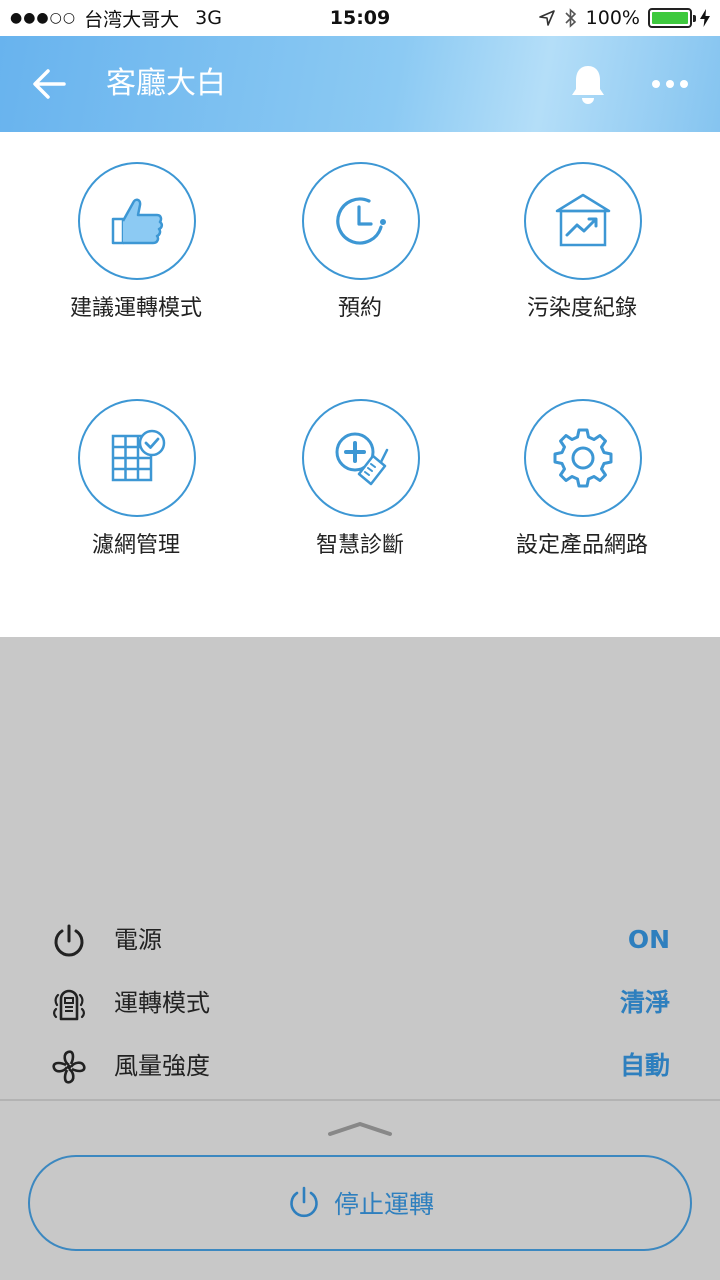  I want to click on gear-icon, so click(583, 458).